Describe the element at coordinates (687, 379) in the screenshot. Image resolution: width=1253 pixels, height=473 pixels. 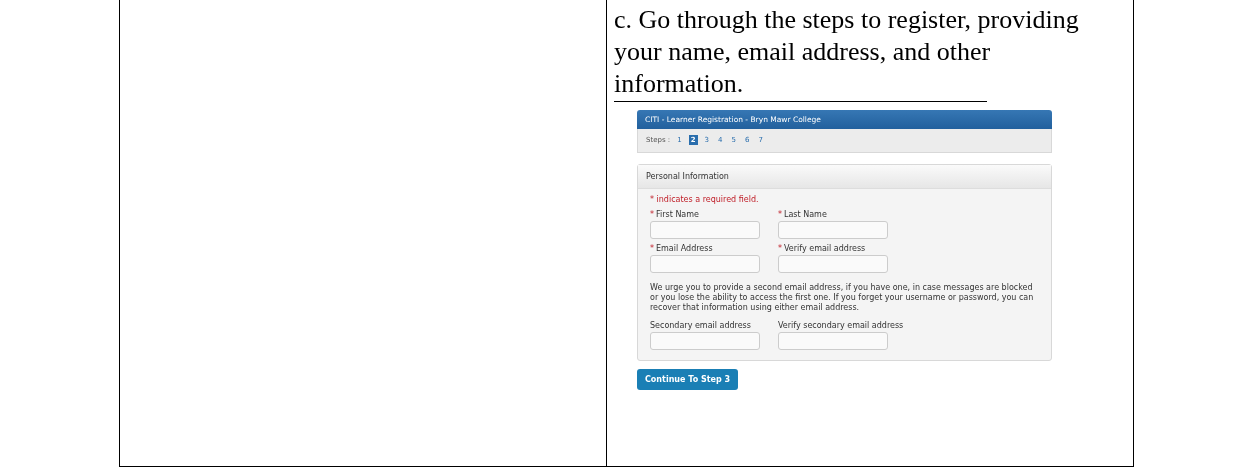
I see `continue-button: Continue To Step 3` at that location.